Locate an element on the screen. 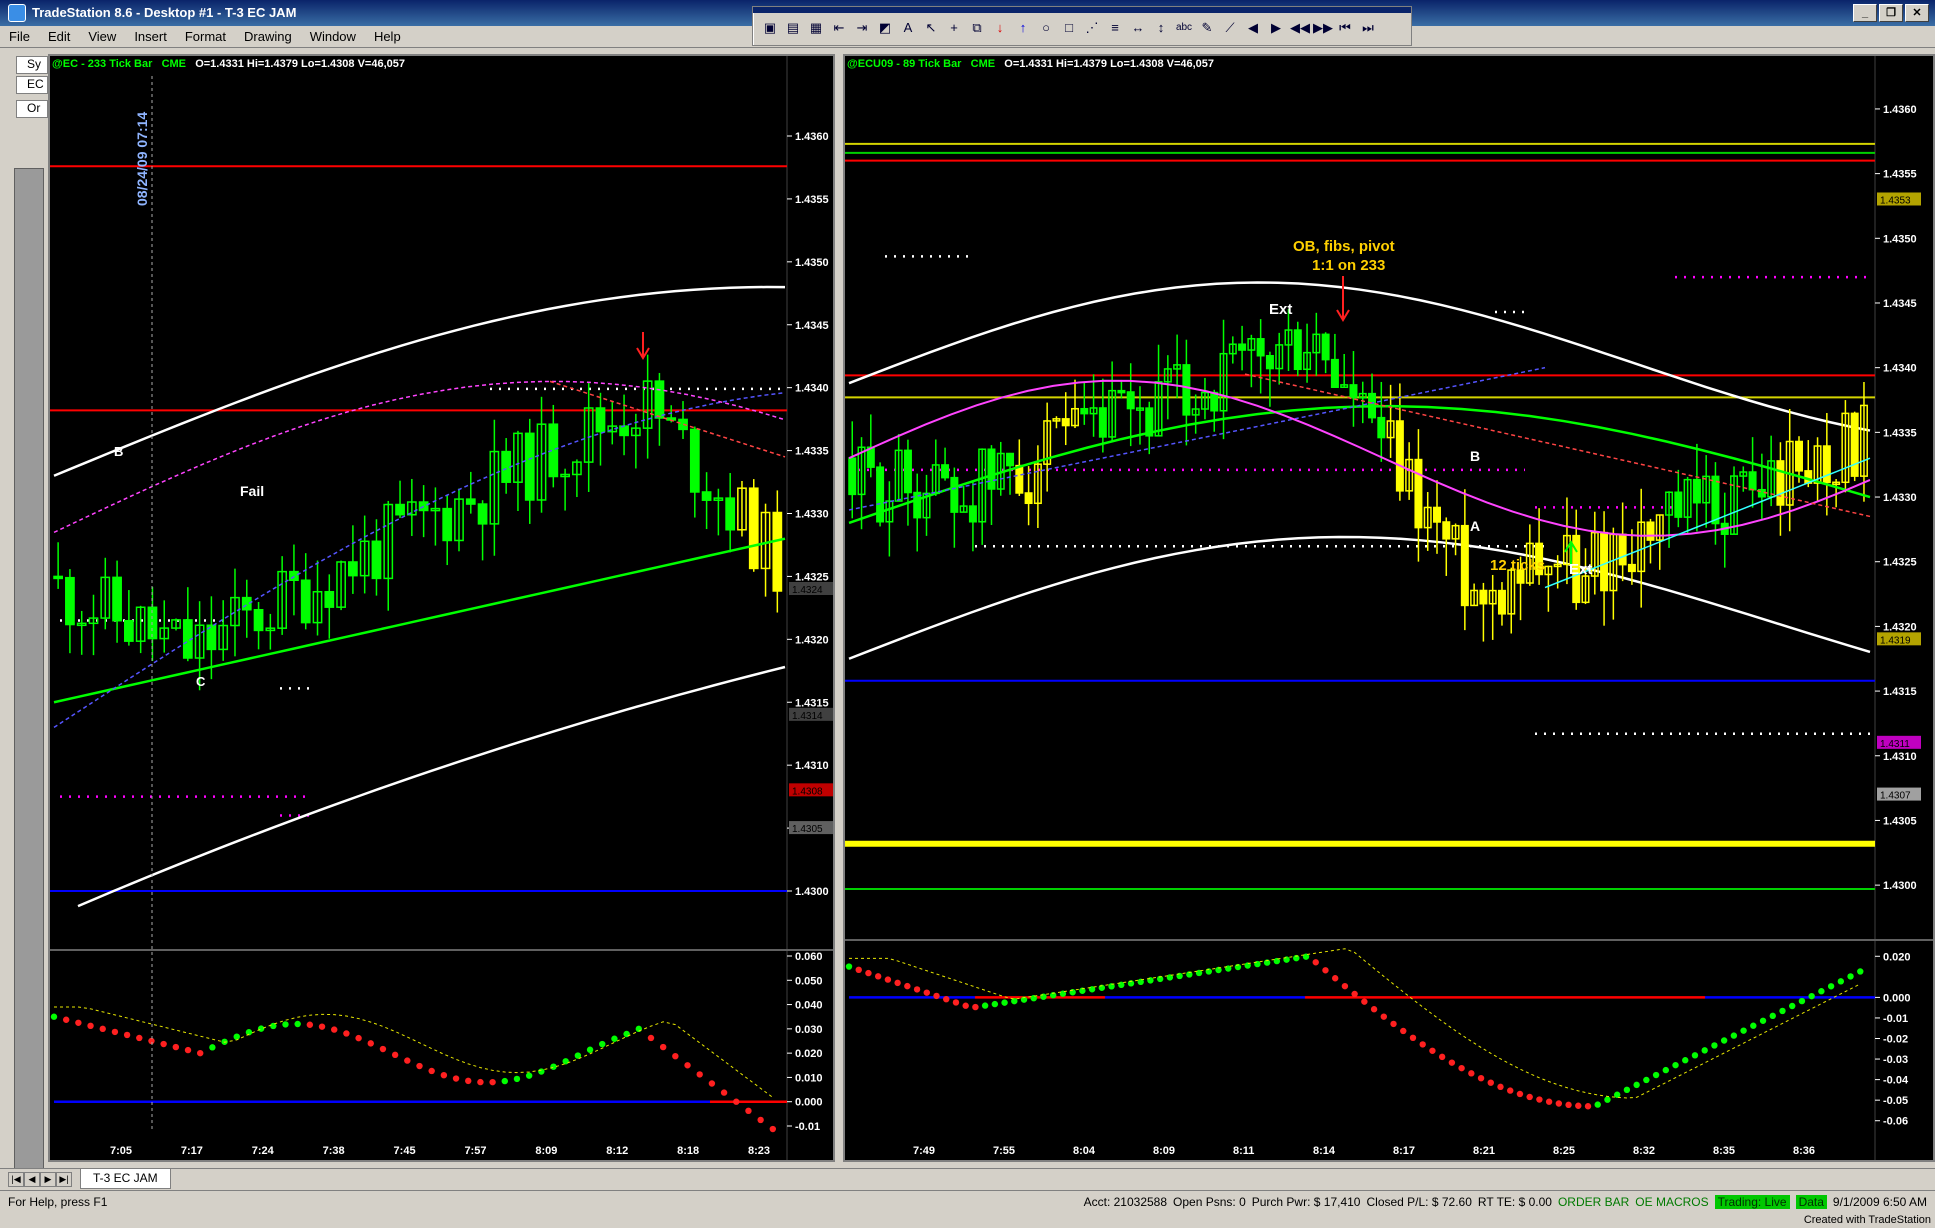  folder-icon: ▣ is located at coordinates (770, 28).